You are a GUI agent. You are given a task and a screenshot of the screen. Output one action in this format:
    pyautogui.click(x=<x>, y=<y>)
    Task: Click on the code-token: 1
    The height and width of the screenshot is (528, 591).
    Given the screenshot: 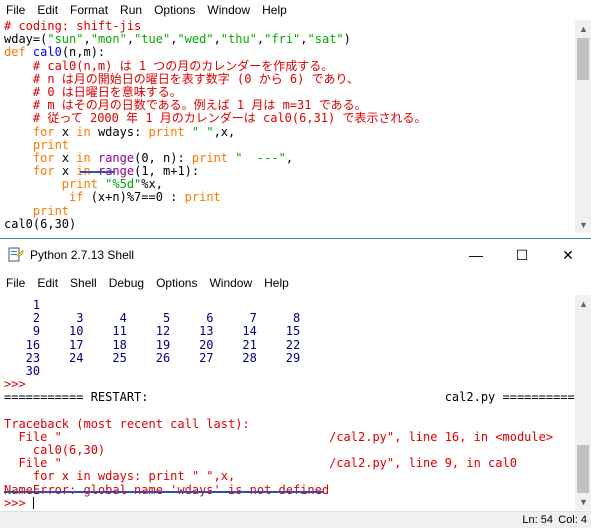 What is the action you would take?
    pyautogui.click(x=22, y=305)
    